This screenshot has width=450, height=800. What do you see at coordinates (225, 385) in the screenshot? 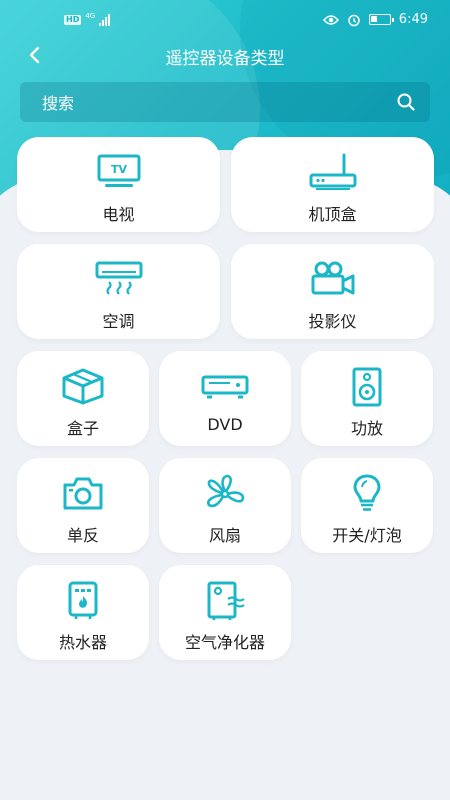
I see `dvd-player-icon` at bounding box center [225, 385].